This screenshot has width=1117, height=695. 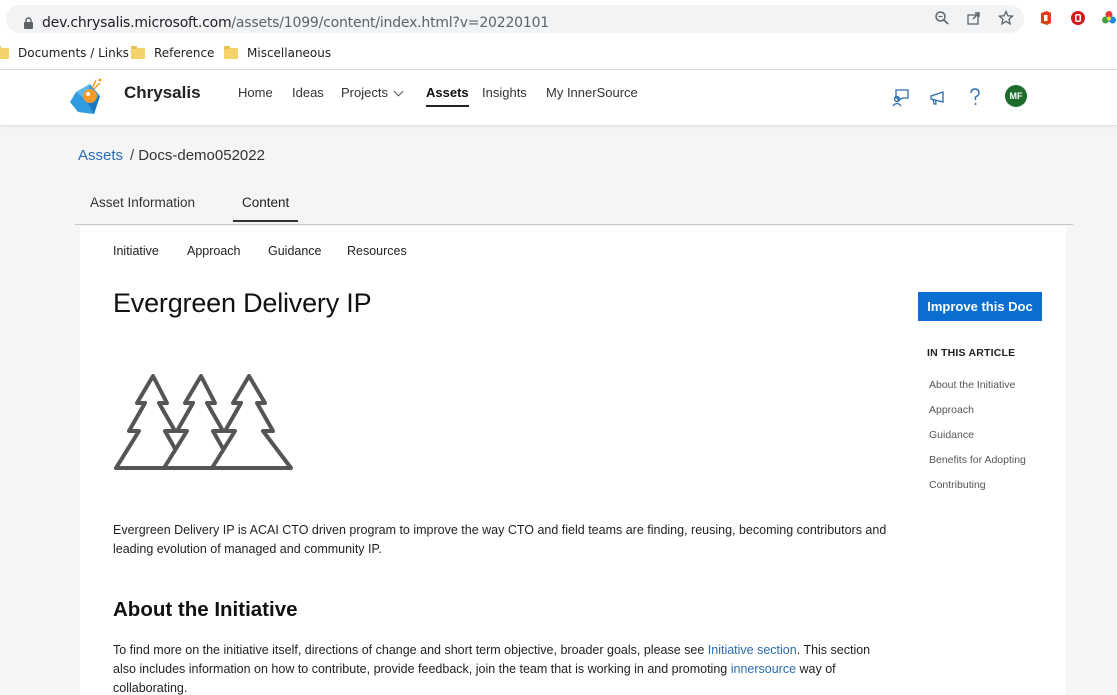 I want to click on nav-home: Home, so click(x=255, y=92).